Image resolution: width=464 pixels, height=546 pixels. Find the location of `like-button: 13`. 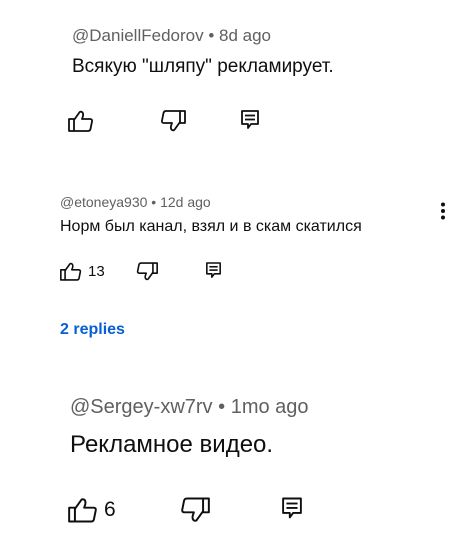

like-button: 13 is located at coordinates (82, 271).